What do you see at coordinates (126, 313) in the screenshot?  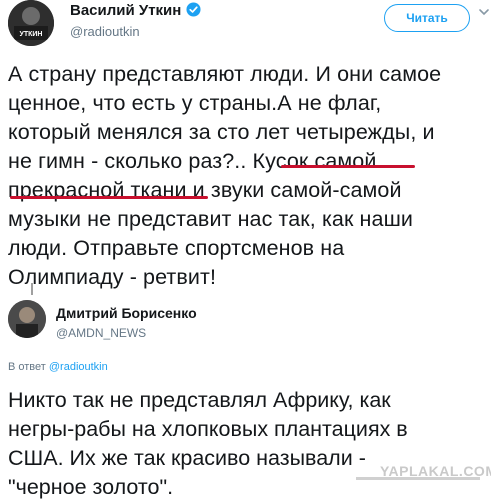 I see `reply-author-name: Дмитрий Борисенко` at bounding box center [126, 313].